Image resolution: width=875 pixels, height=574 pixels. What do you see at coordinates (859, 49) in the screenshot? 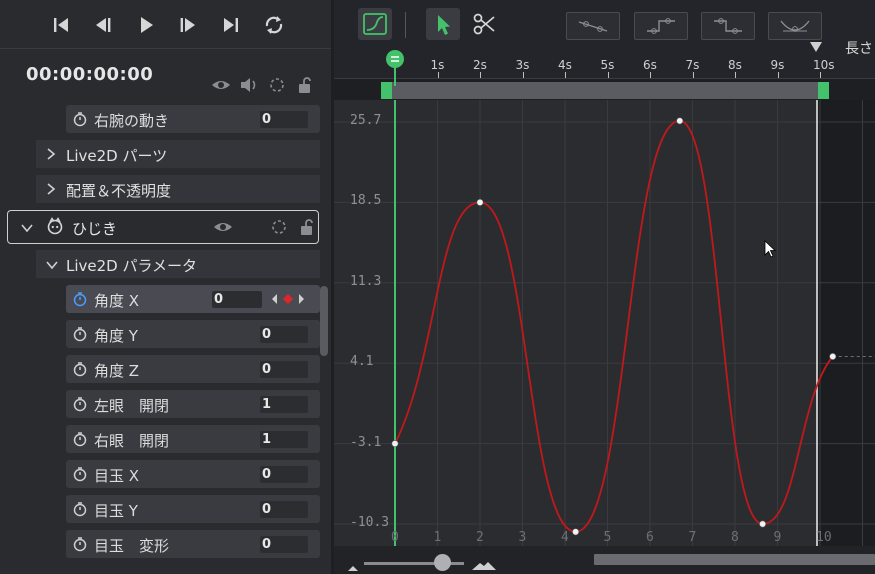
I see `length-label: 長さ` at bounding box center [859, 49].